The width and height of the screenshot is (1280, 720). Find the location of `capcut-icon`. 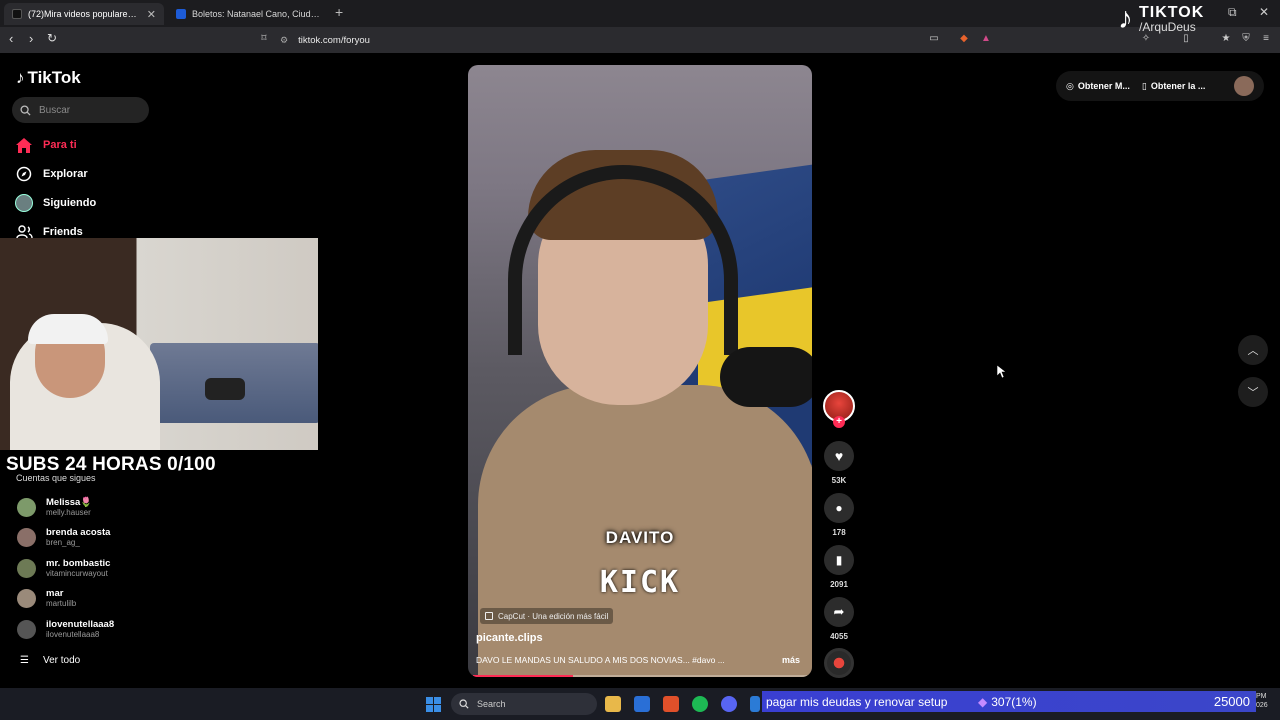

capcut-icon is located at coordinates (489, 616).